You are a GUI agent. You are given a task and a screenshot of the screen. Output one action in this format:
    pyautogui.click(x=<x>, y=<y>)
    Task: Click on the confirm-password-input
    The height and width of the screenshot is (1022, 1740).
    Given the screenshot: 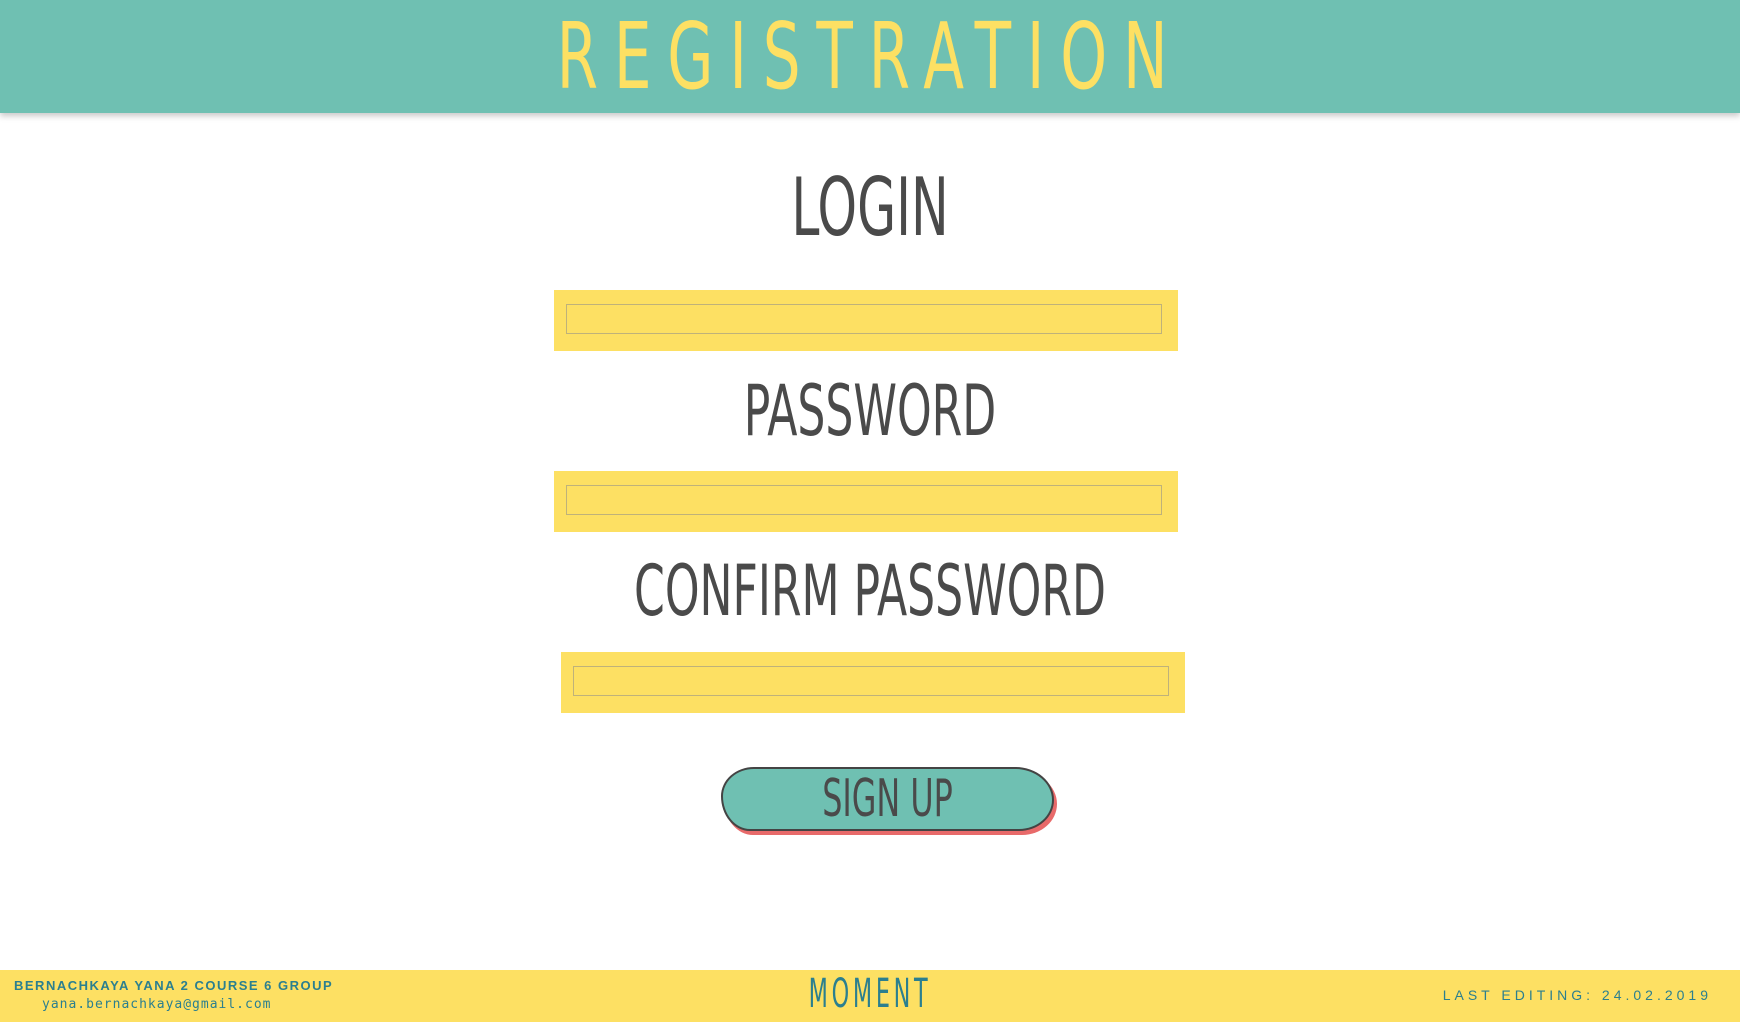 What is the action you would take?
    pyautogui.click(x=871, y=681)
    